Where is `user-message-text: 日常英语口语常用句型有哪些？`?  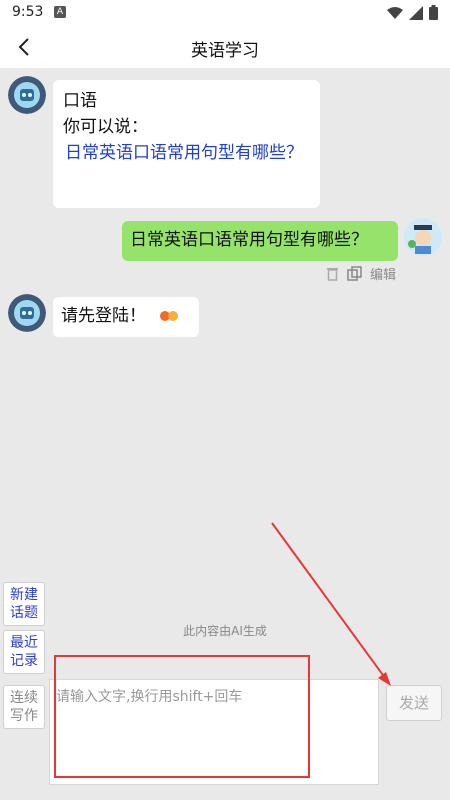 user-message-text: 日常英语口语常用句型有哪些？ is located at coordinates (249, 240).